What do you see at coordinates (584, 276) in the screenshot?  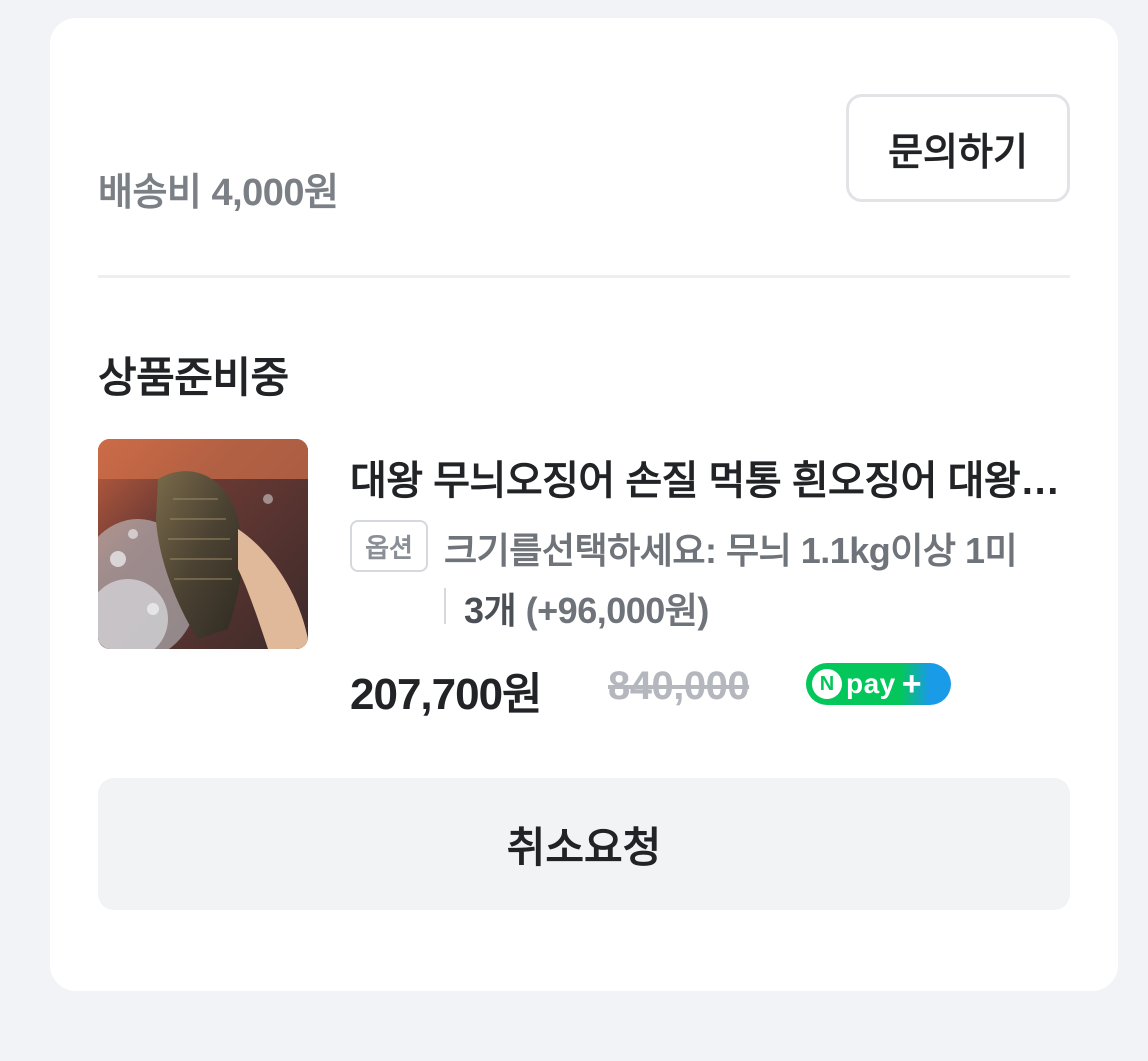 I see `divider` at bounding box center [584, 276].